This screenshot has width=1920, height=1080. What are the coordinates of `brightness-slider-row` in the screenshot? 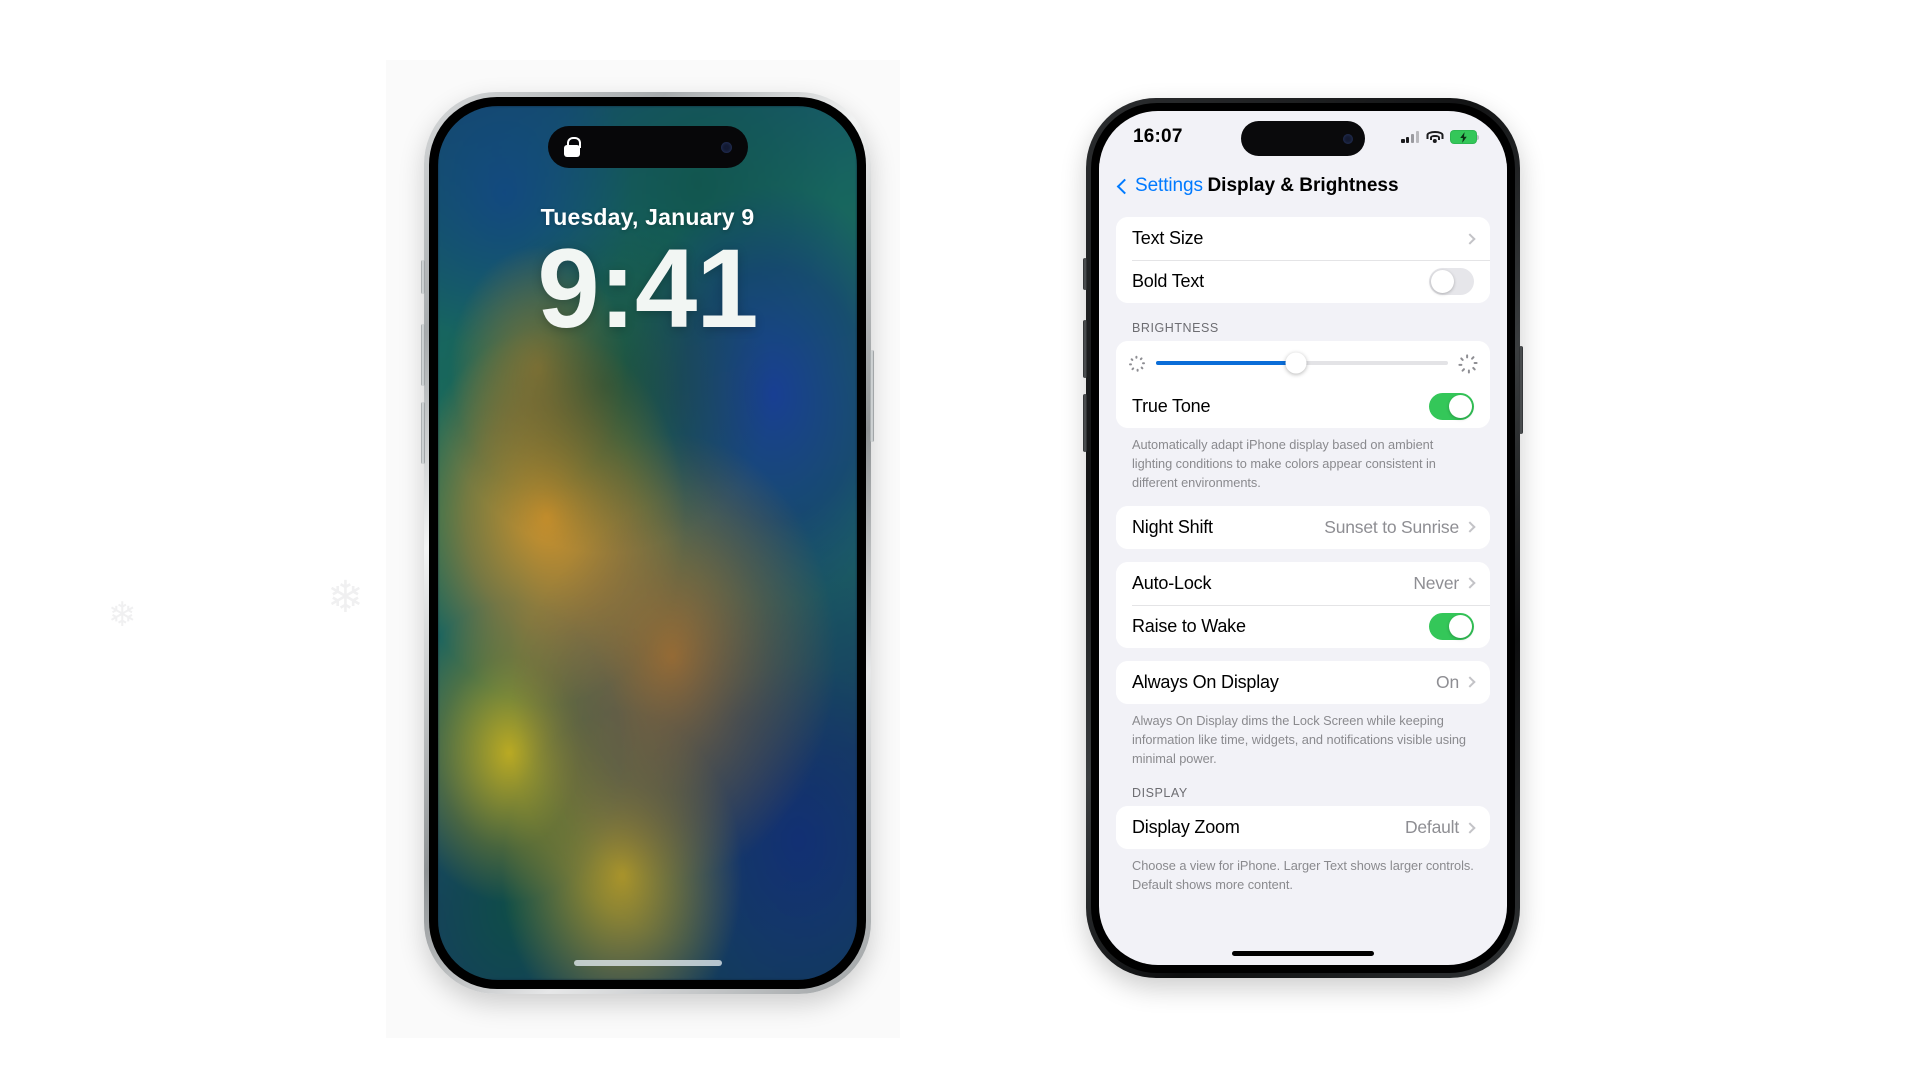 It's located at (1303, 363).